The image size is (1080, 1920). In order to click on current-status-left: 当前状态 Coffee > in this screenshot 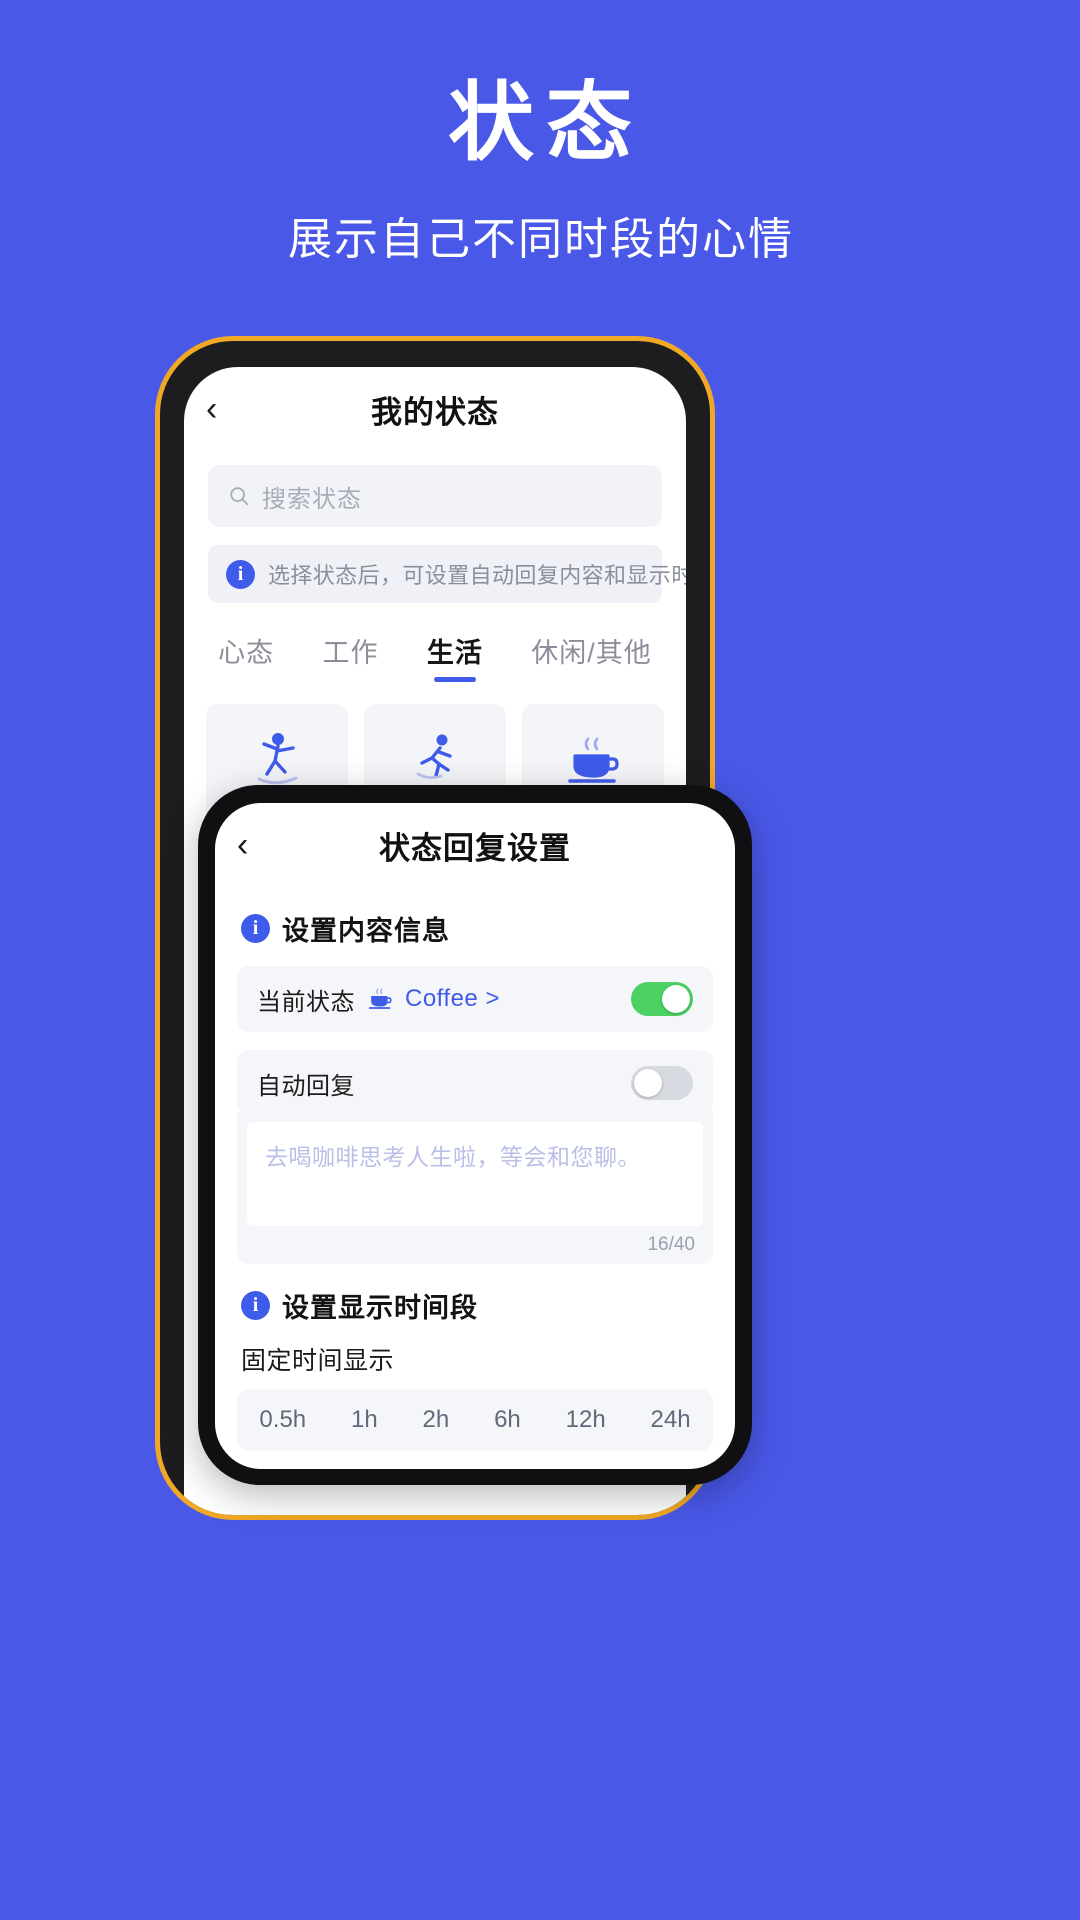, I will do `click(378, 999)`.